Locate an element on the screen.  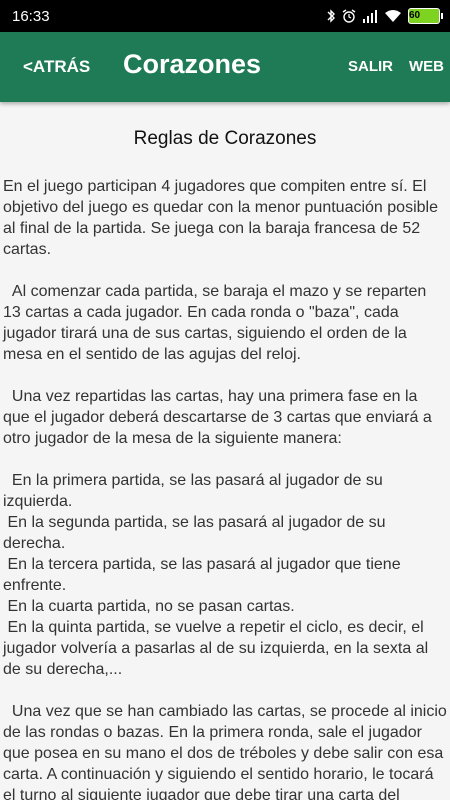
back-button: <ATRÁS is located at coordinates (56, 67).